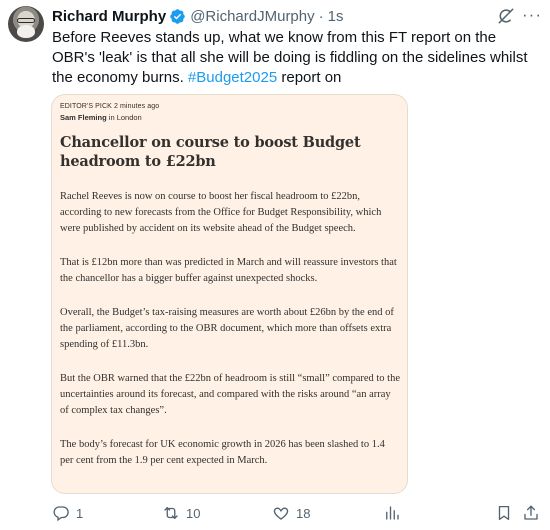  Describe the element at coordinates (506, 16) in the screenshot. I see `grok-icon` at that location.